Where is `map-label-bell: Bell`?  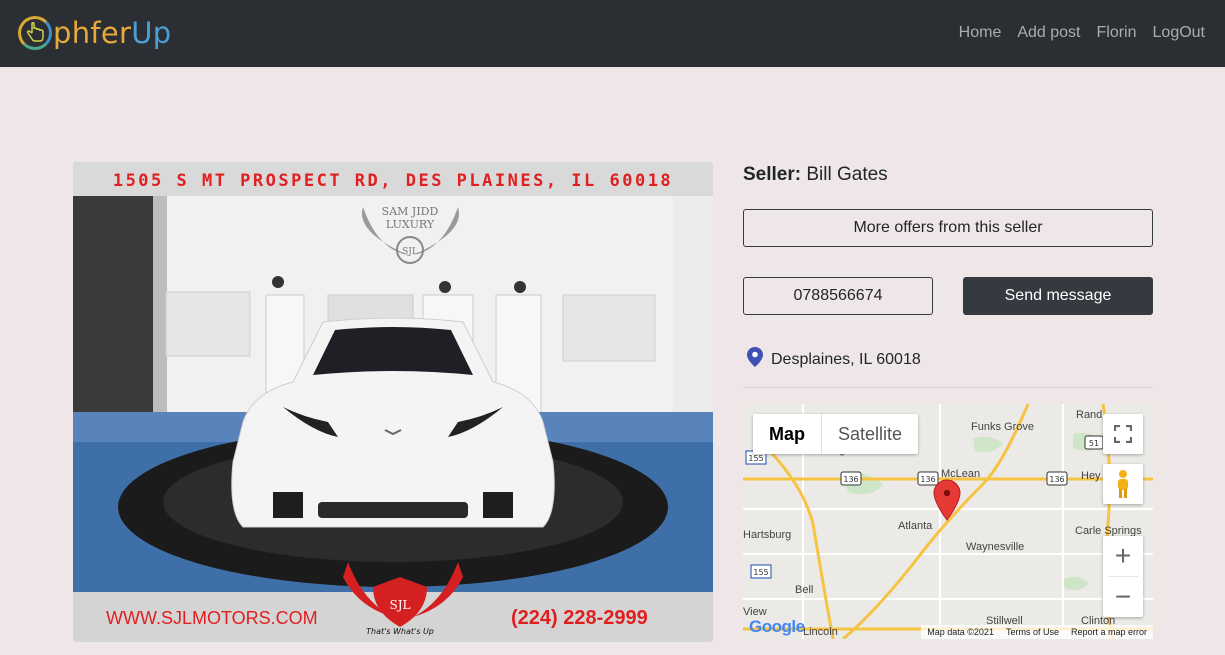
map-label-bell: Bell is located at coordinates (804, 590).